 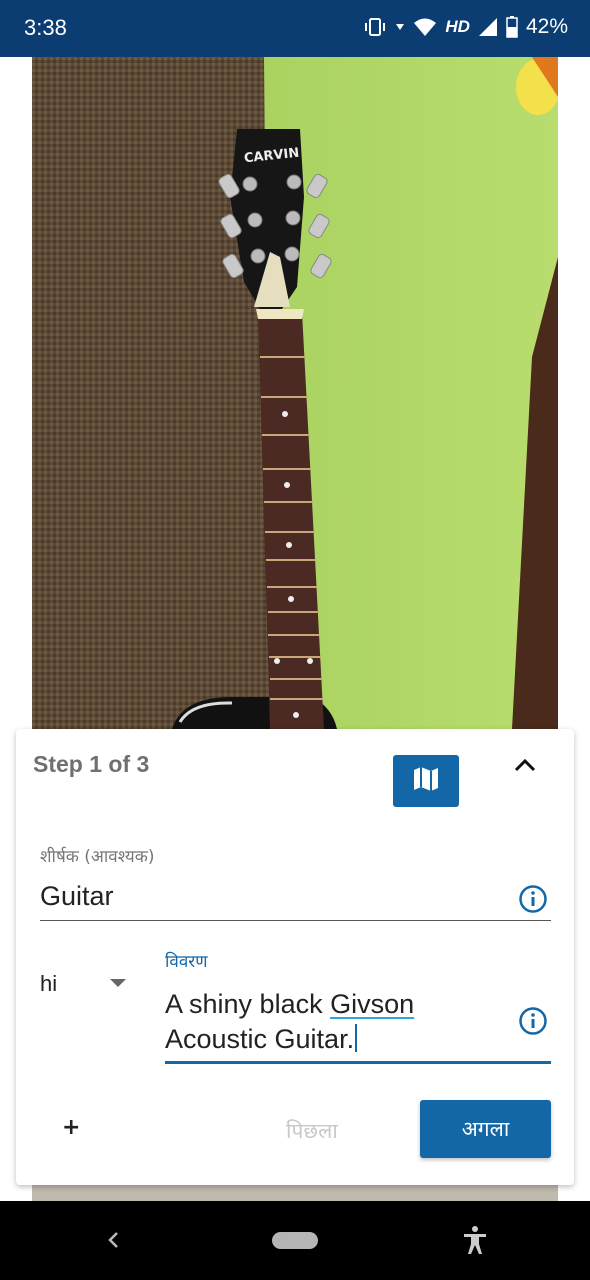 I want to click on collapse-button, so click(x=525, y=766).